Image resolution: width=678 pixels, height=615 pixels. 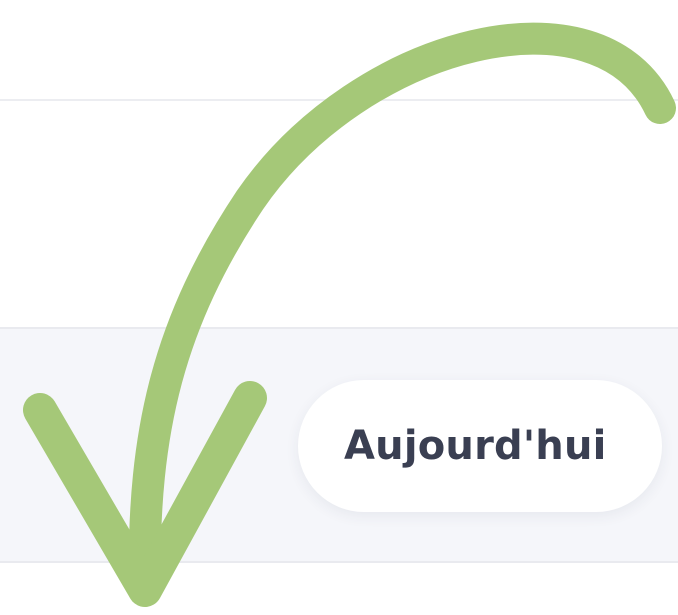 I want to click on header-divider, so click(x=339, y=100).